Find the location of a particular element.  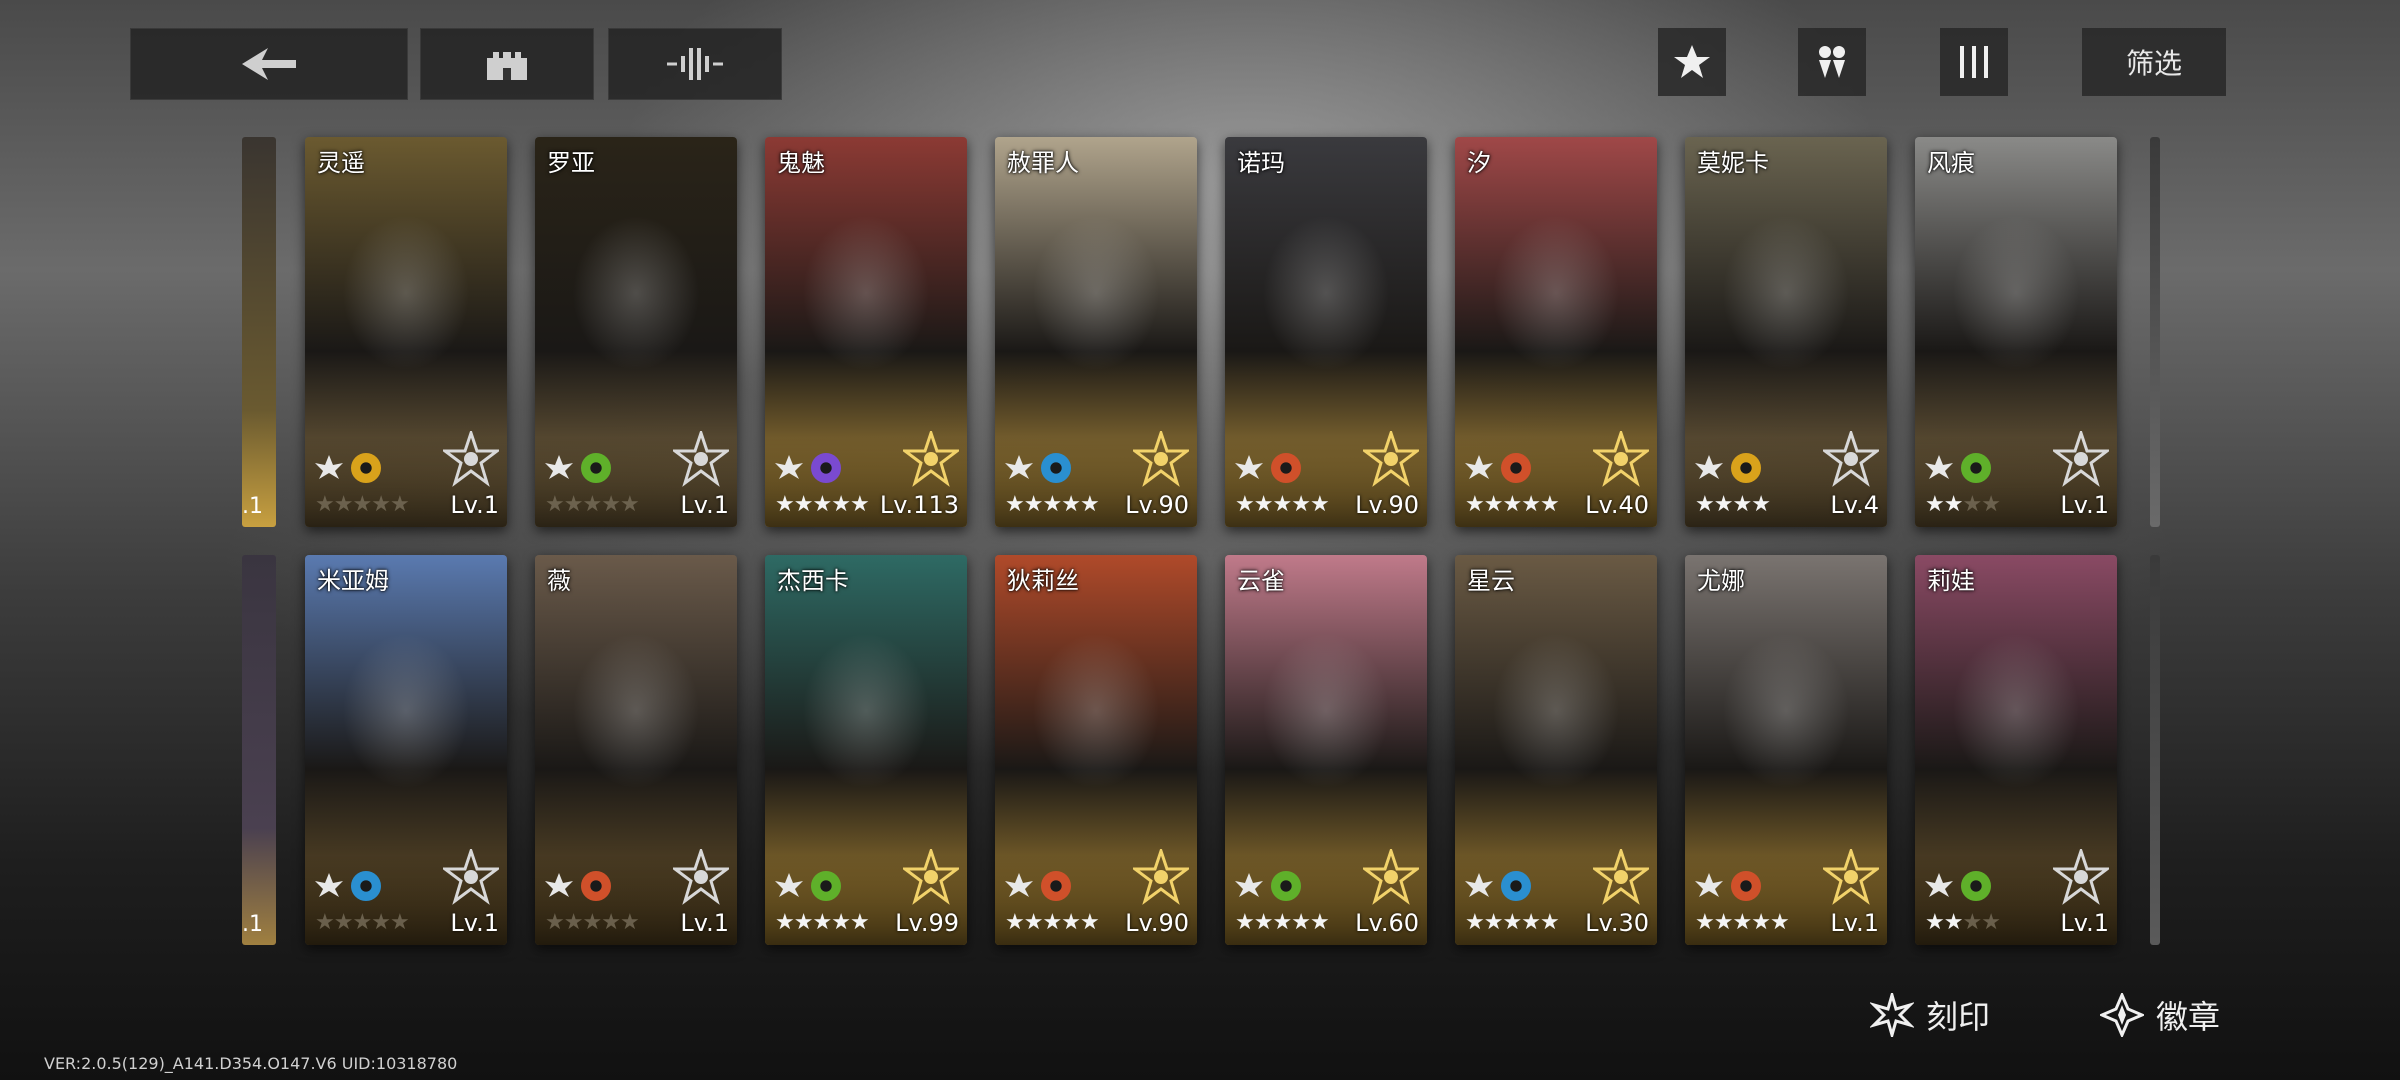

character-name: 鬼魅 is located at coordinates (801, 163).